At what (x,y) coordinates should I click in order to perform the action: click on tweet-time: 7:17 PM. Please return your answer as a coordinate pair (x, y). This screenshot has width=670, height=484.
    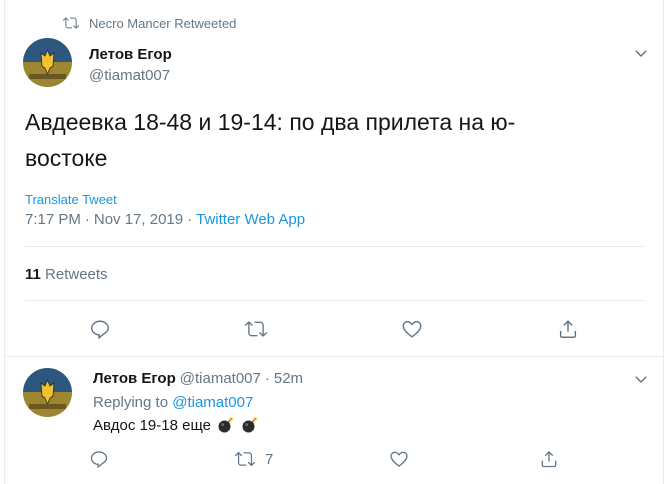
    Looking at the image, I should click on (53, 219).